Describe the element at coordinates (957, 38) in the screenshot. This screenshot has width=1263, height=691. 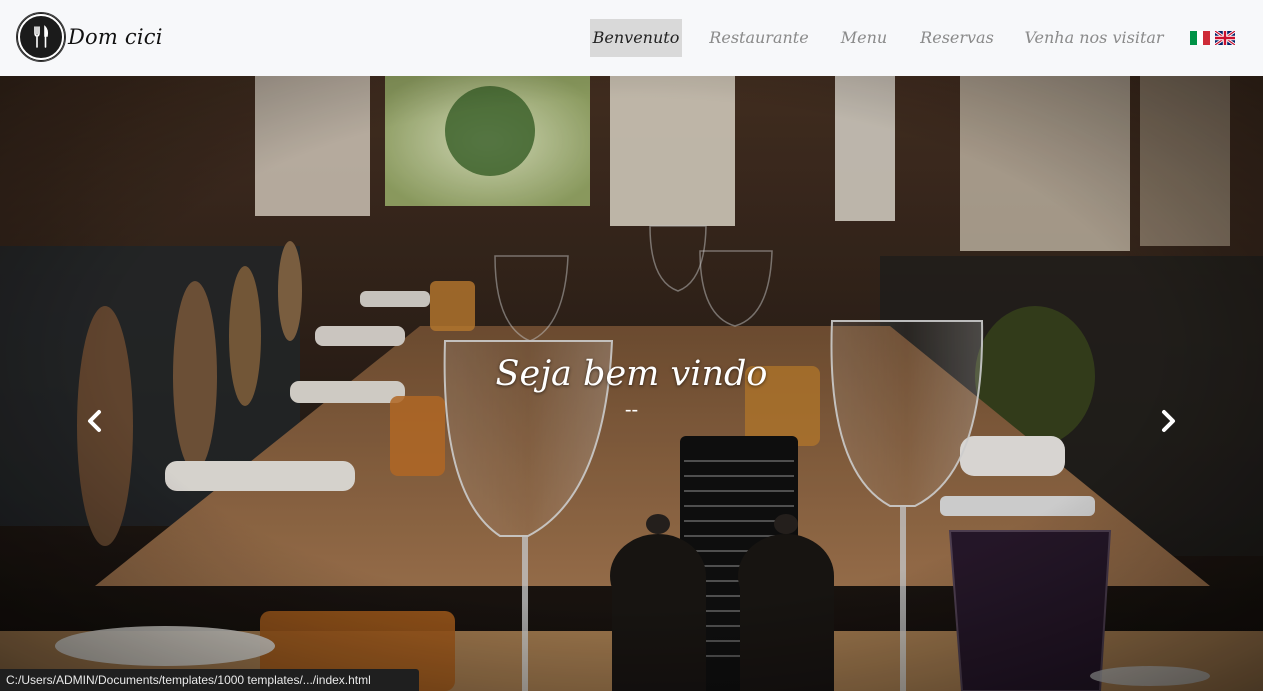
I see `nav-item-reservas: Reservas` at that location.